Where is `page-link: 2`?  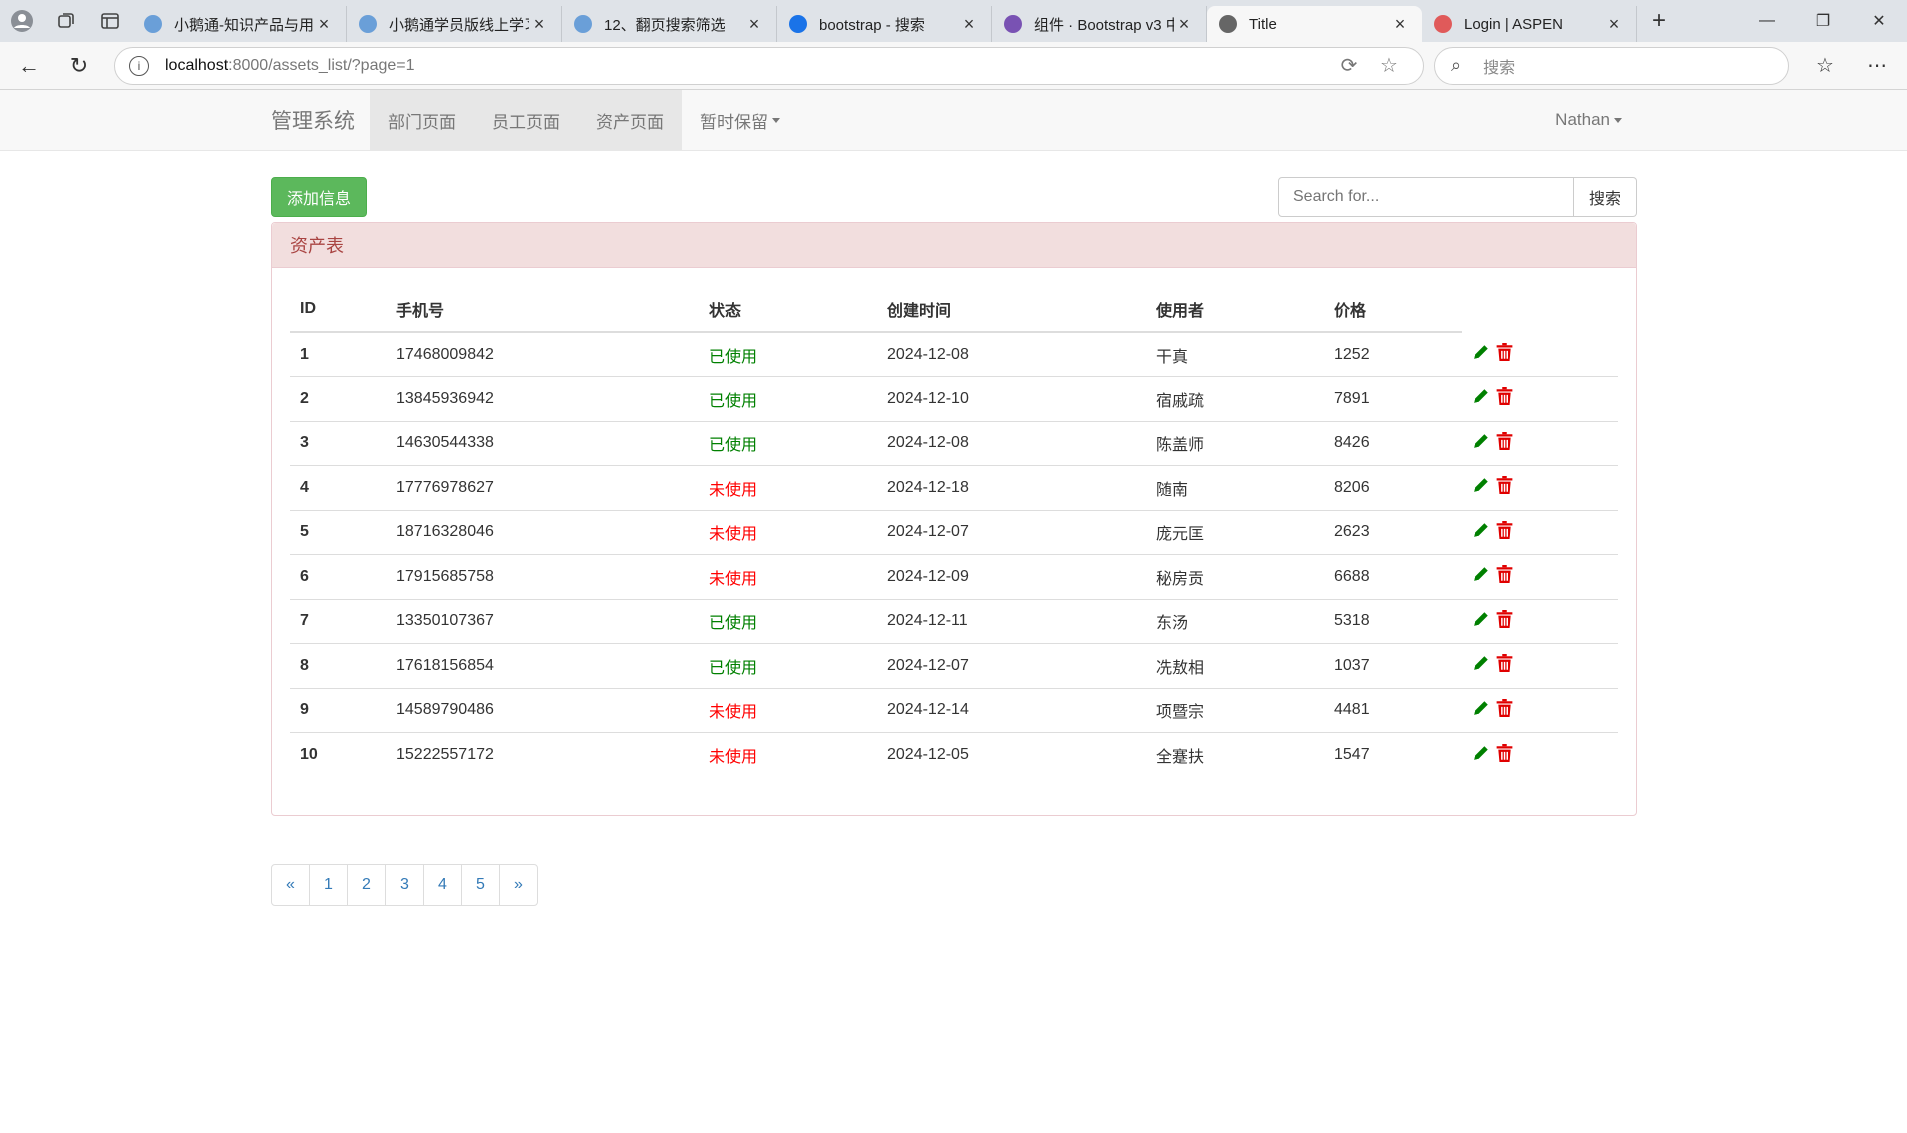 page-link: 2 is located at coordinates (366, 885).